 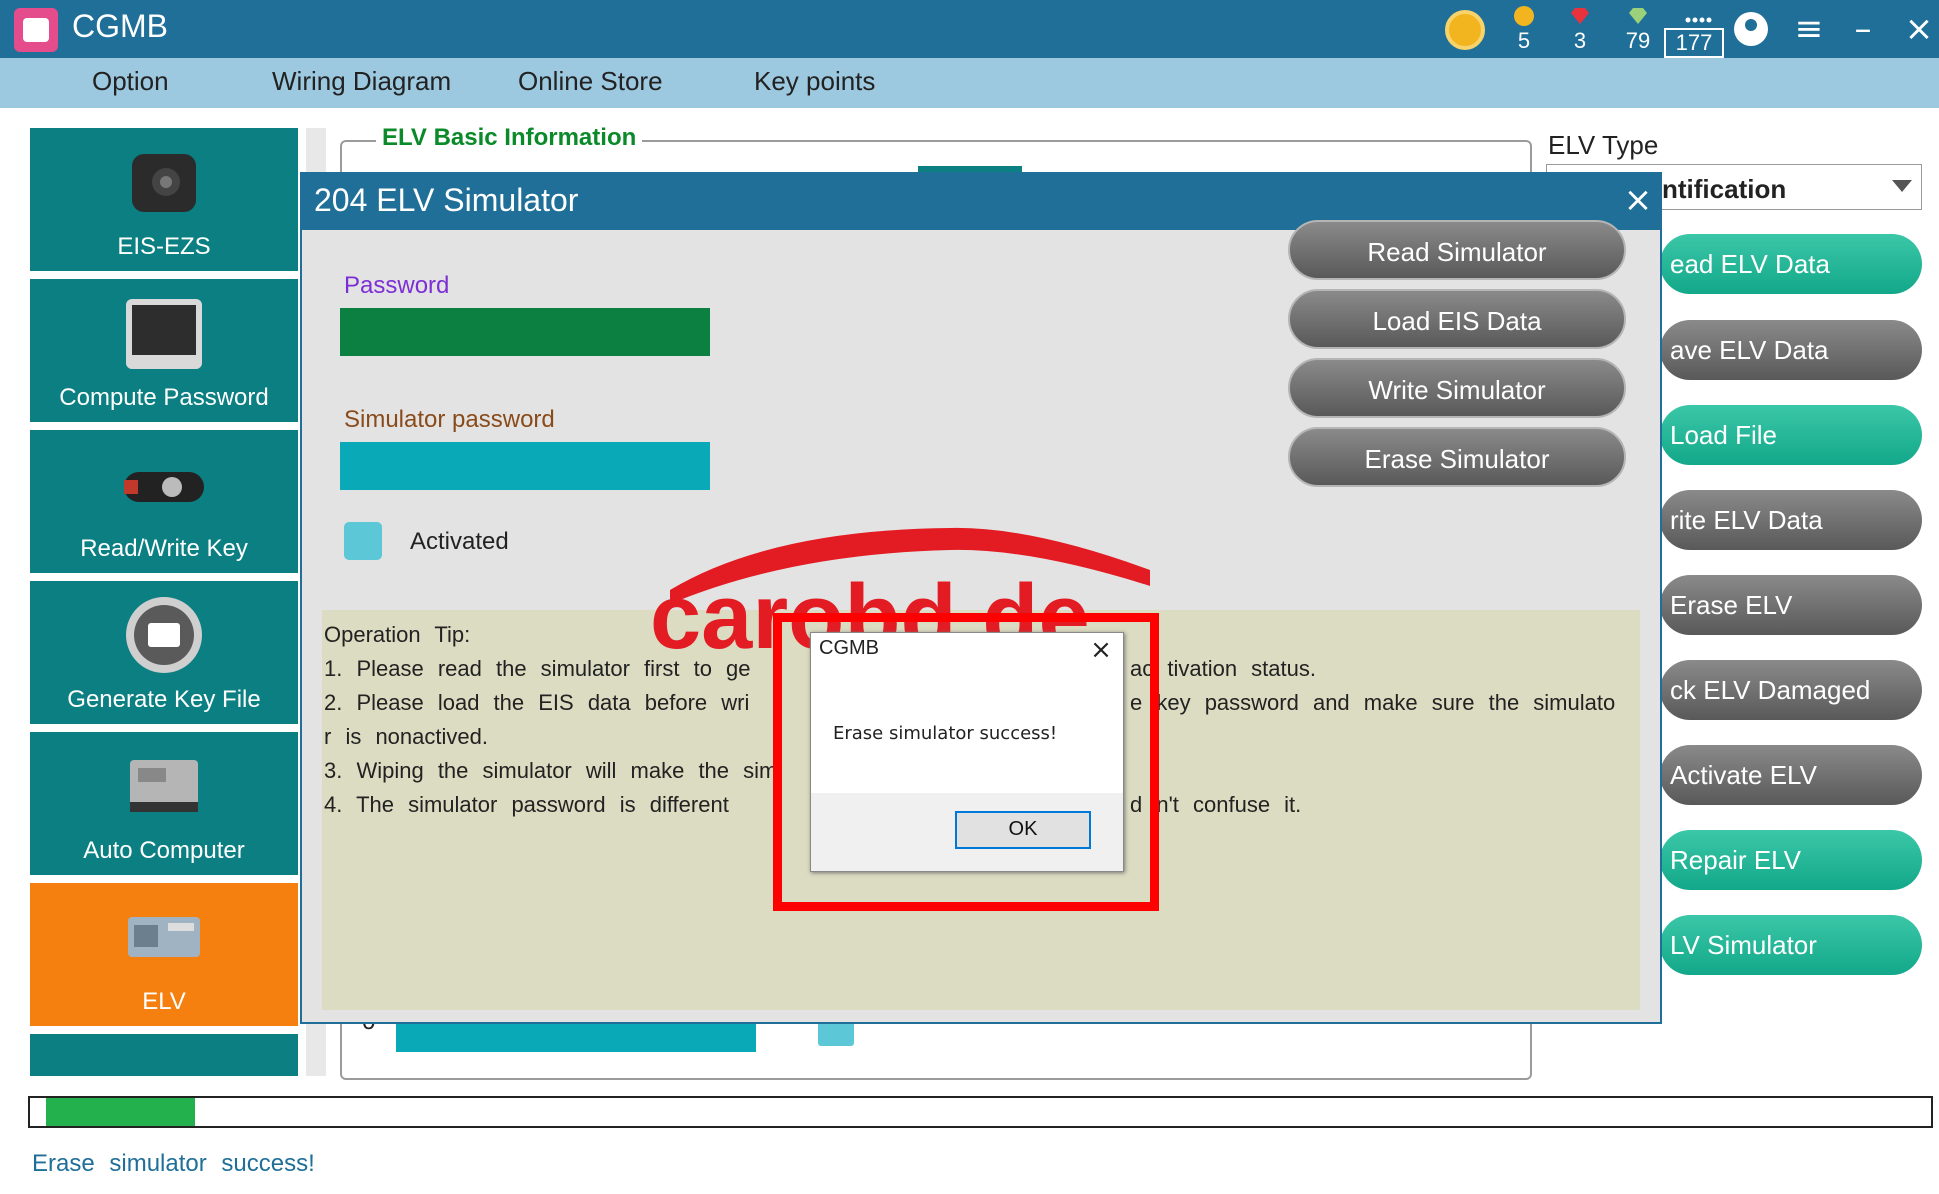 I want to click on sidebar-item-read-write-key: Read/Write Key, so click(x=164, y=503).